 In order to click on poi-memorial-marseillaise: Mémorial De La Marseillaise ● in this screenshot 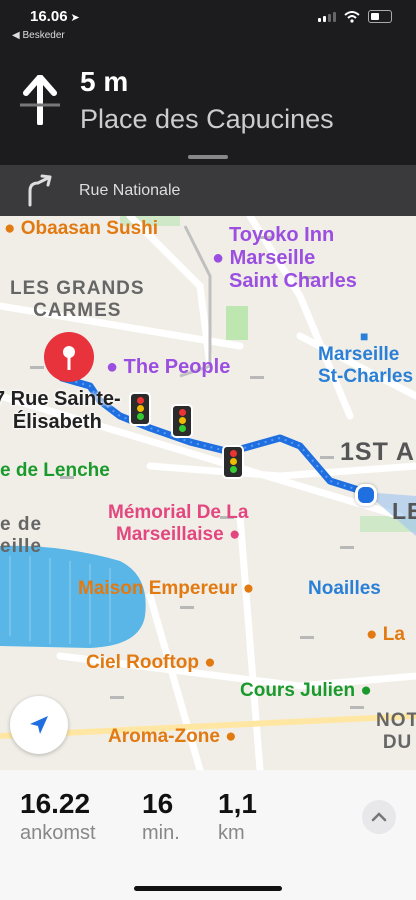, I will do `click(178, 524)`.